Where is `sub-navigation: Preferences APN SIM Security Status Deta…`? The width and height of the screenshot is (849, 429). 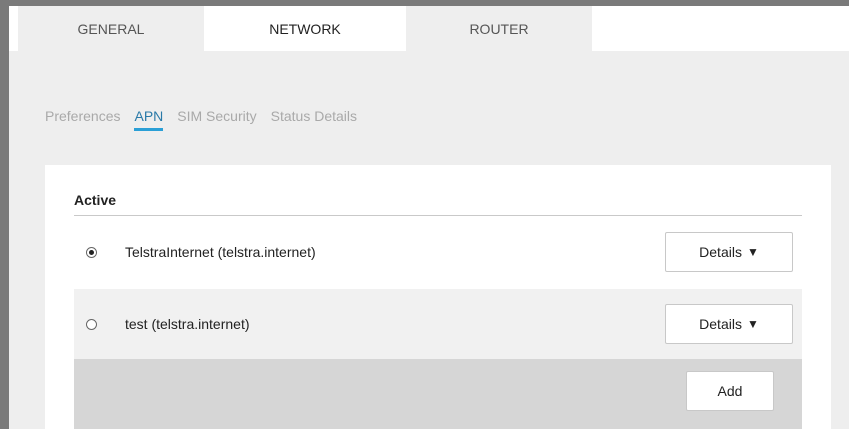 sub-navigation: Preferences APN SIM Security Status Deta… is located at coordinates (208, 119).